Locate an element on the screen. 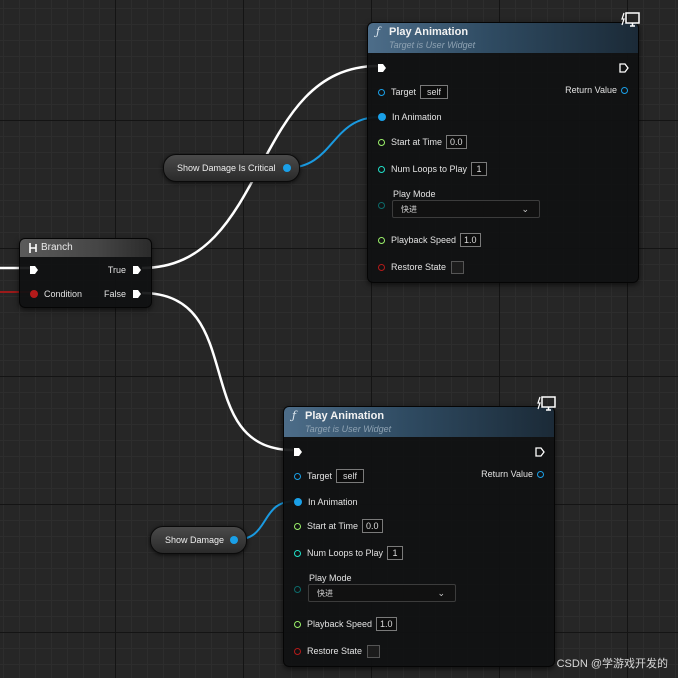 The width and height of the screenshot is (678, 678). branch-false-row: False is located at coordinates (123, 294).